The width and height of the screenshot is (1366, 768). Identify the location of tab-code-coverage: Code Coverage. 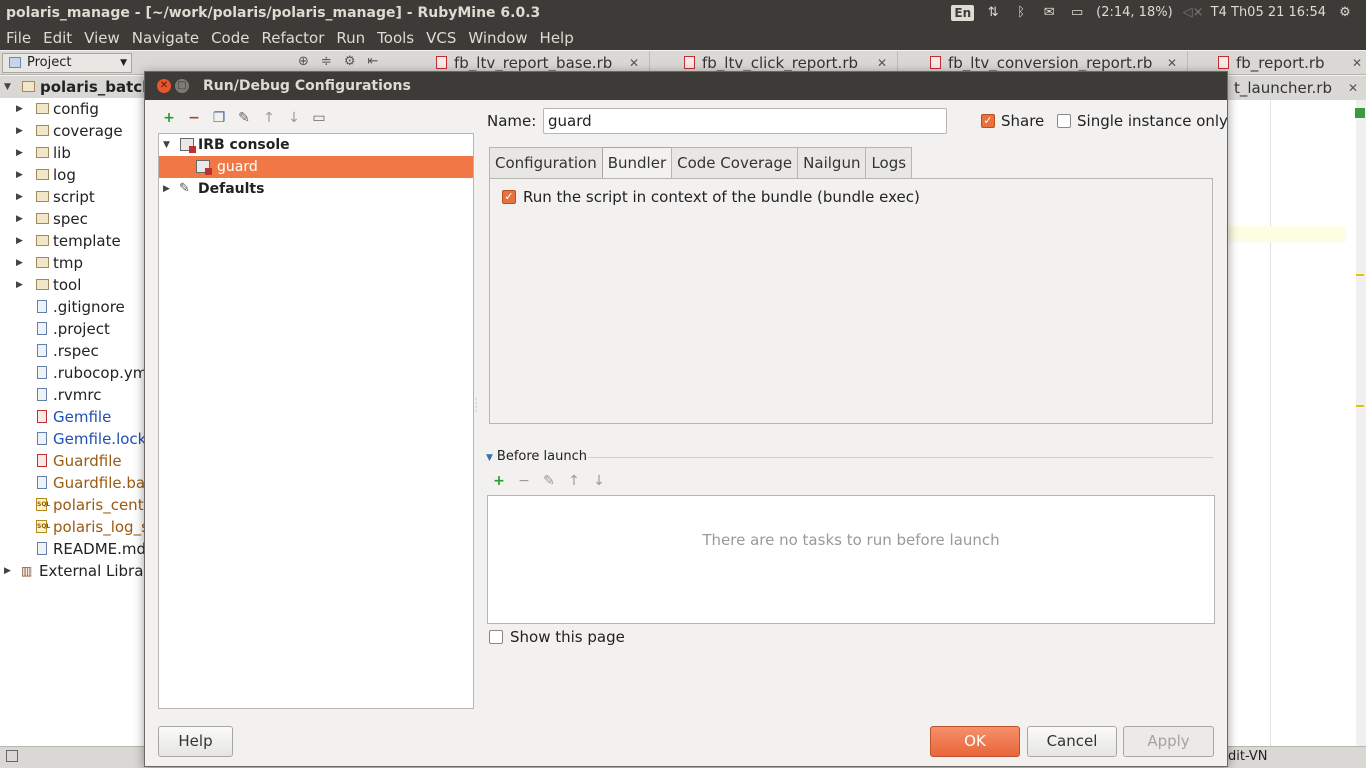
(735, 162).